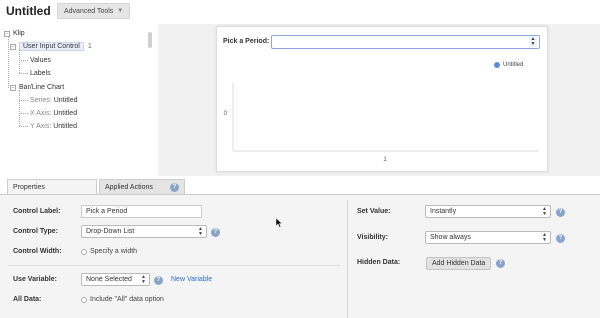 The width and height of the screenshot is (600, 318). What do you see at coordinates (142, 187) in the screenshot?
I see `tab-applied-actions: Applied Actions ?` at bounding box center [142, 187].